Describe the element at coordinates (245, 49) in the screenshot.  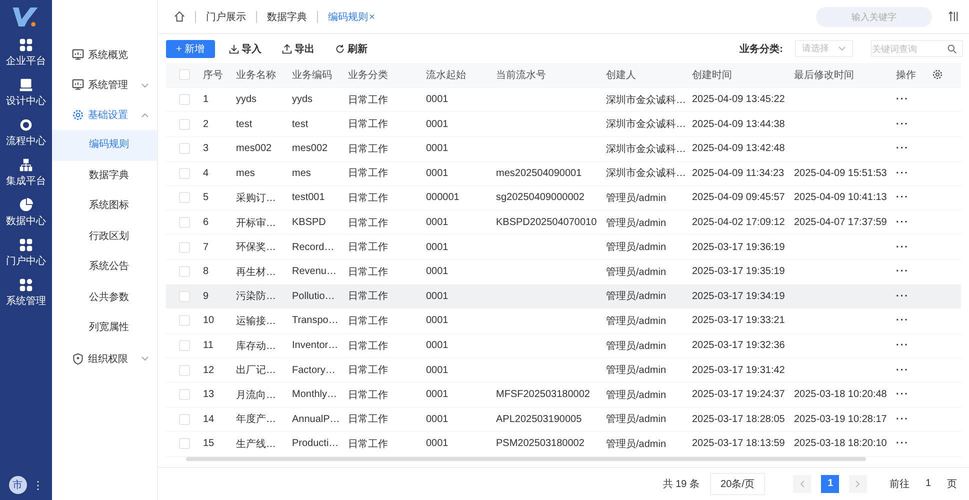
I see `import-button: 导入` at that location.